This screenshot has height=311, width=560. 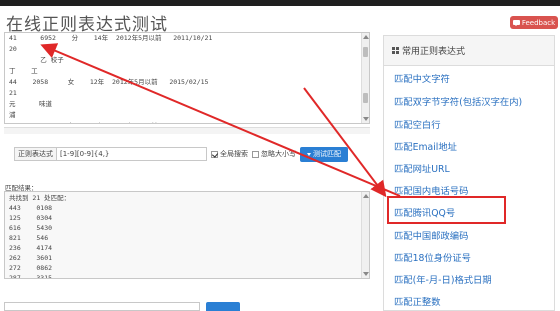 I want to click on ignore-case-checkbox: 忽略大小写, so click(x=274, y=154).